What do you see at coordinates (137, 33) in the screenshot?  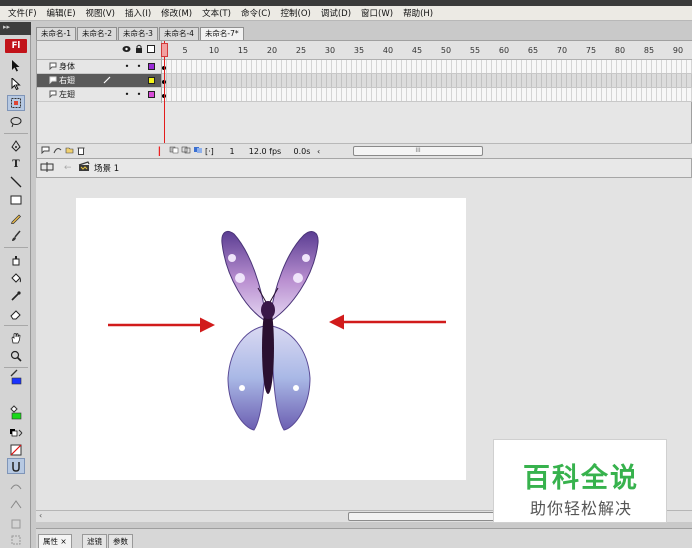 I see `document-tab-3: 未命名-3` at bounding box center [137, 33].